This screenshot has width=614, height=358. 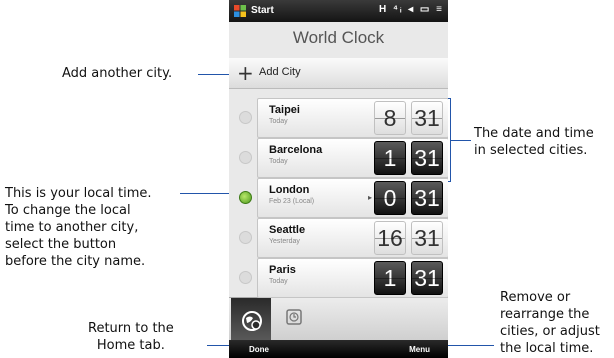 What do you see at coordinates (535, 297) in the screenshot?
I see `annotation-remove-line-1: Remove or` at bounding box center [535, 297].